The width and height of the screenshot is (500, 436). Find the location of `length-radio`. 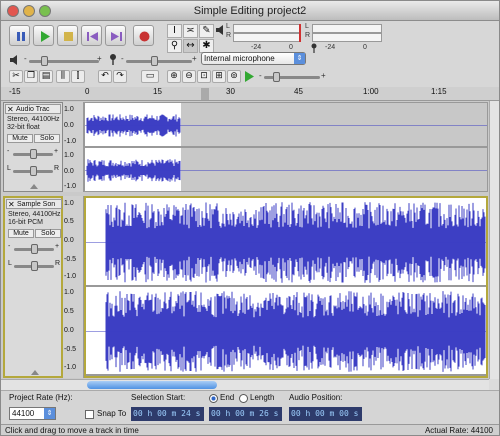

length-radio is located at coordinates (243, 398).